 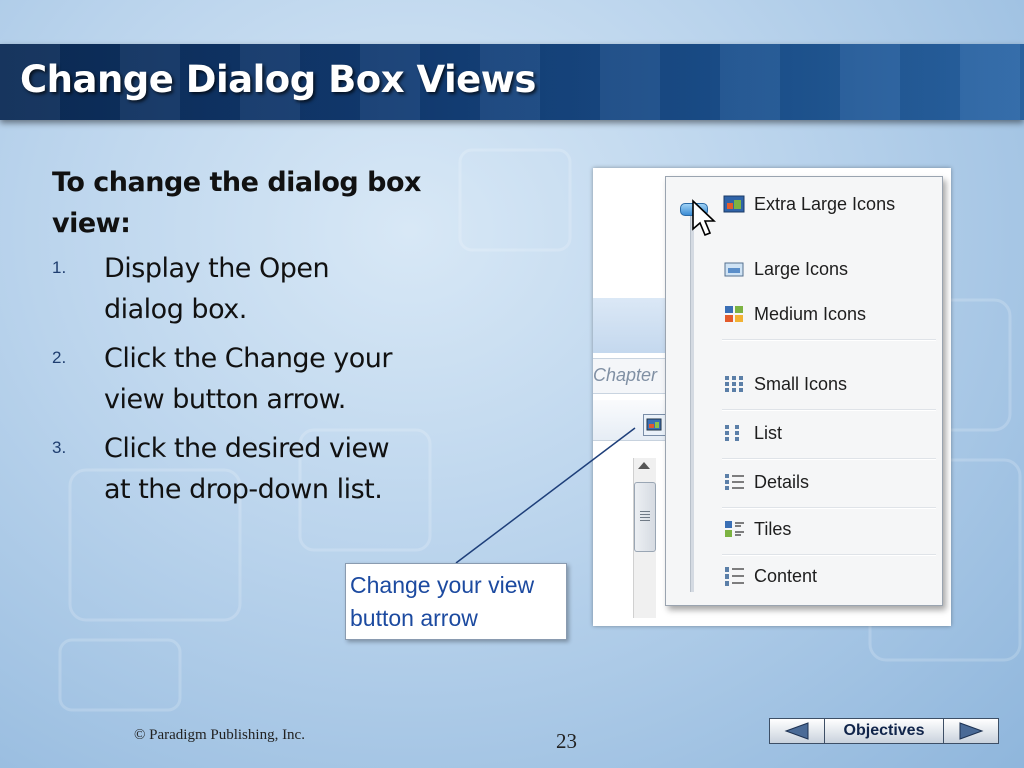 What do you see at coordinates (801, 383) in the screenshot?
I see `menu-item-label: Small Icons` at bounding box center [801, 383].